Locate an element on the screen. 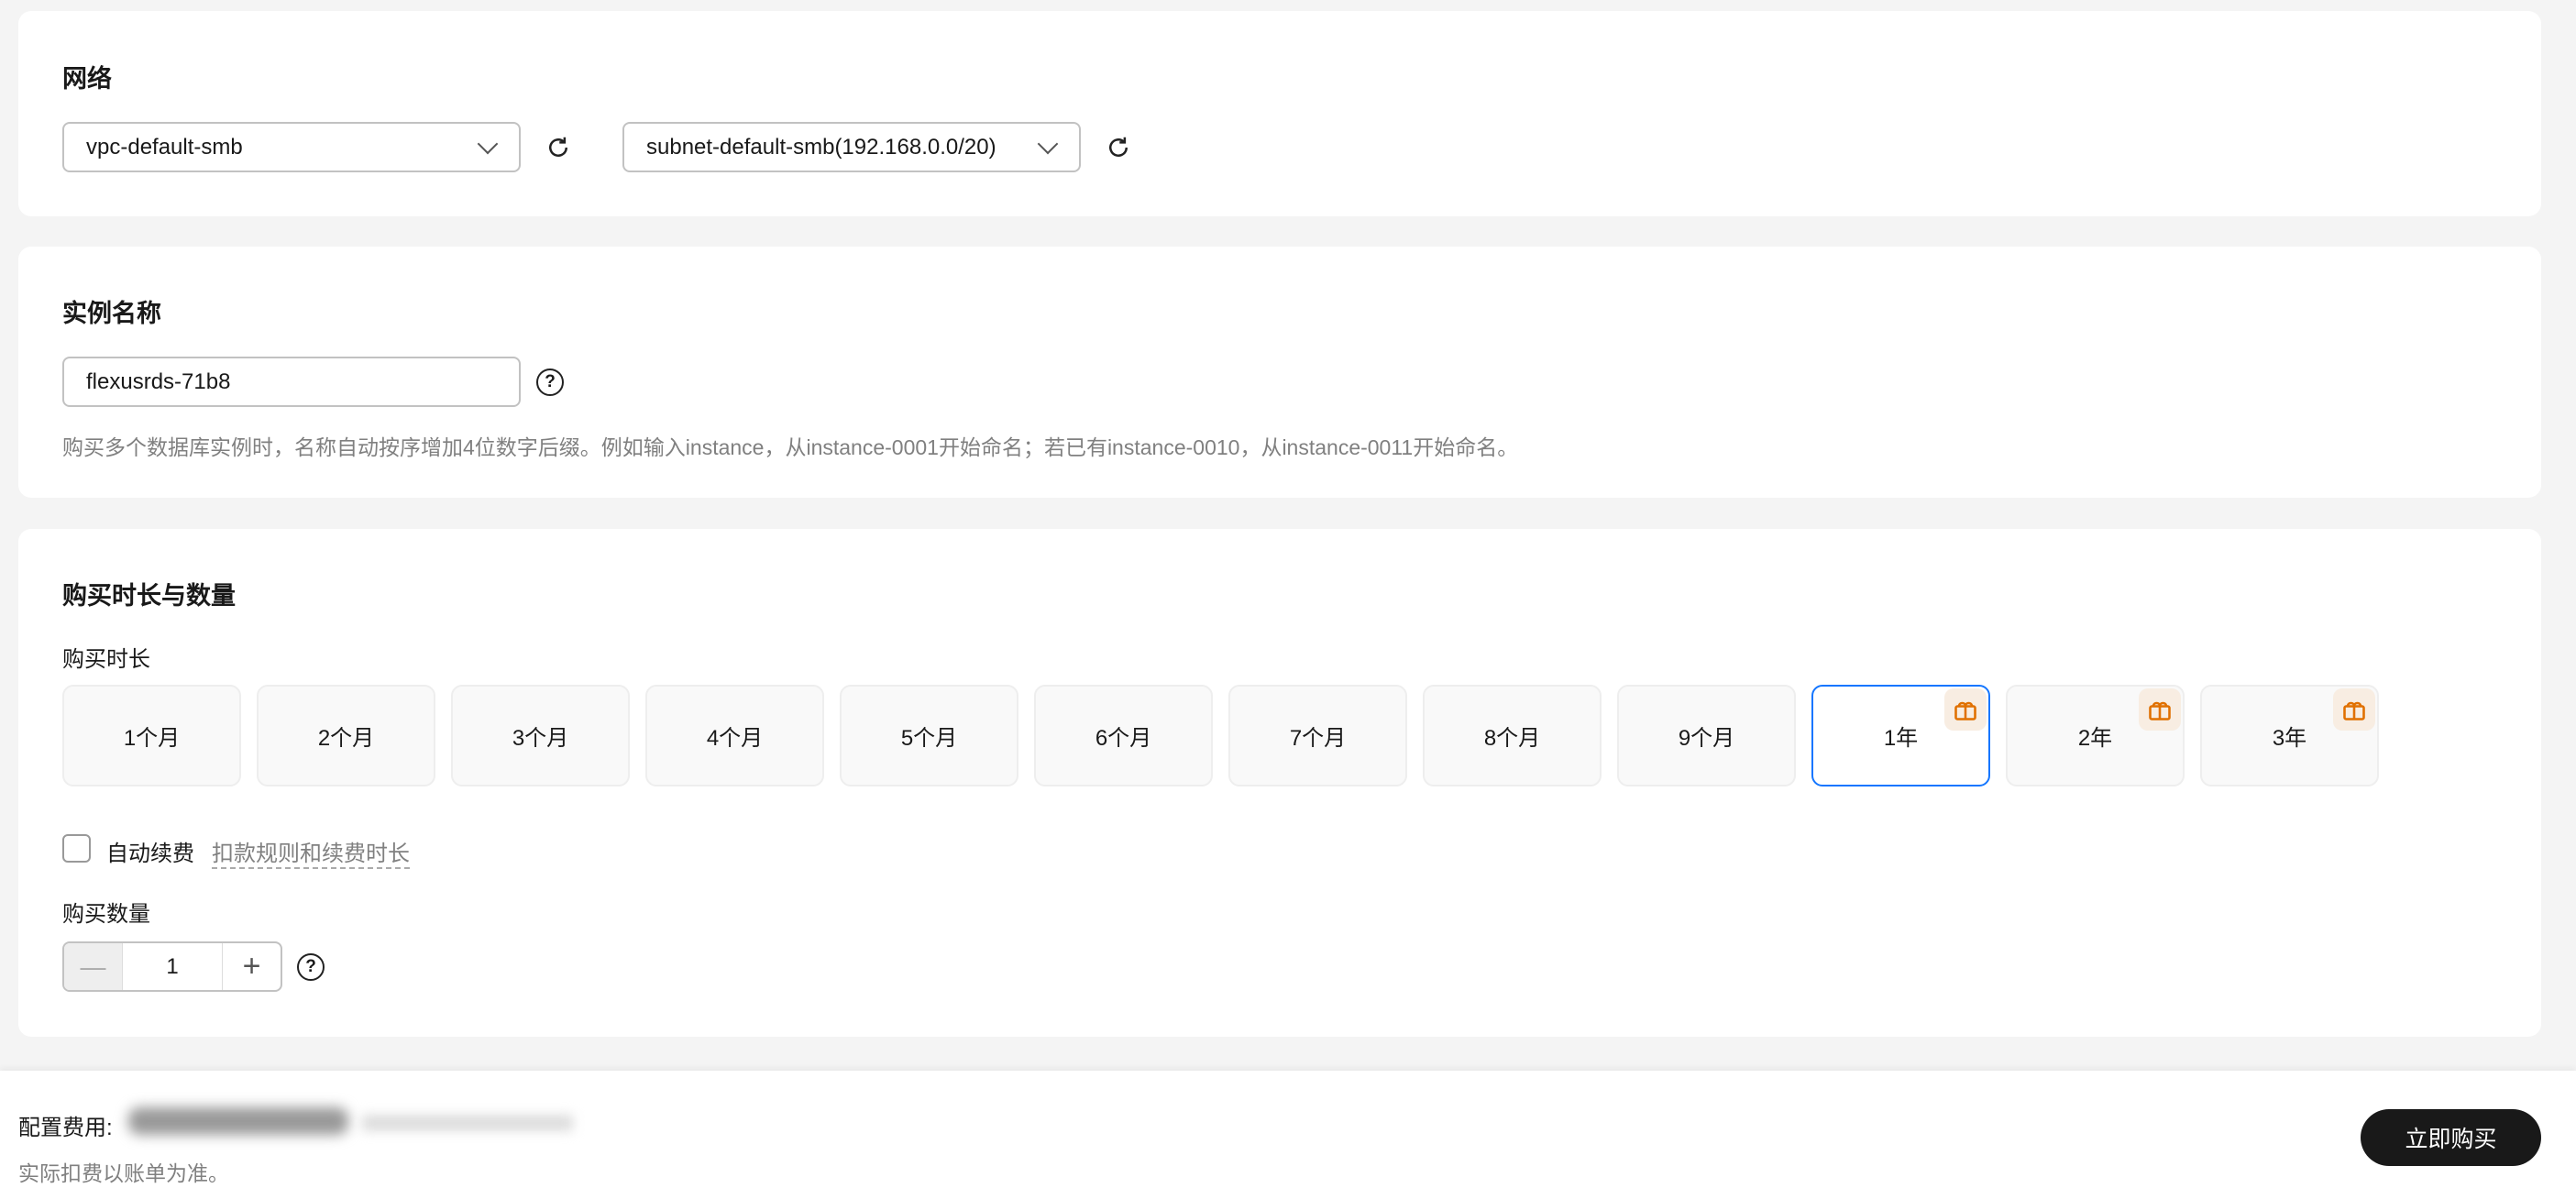 This screenshot has width=2576, height=1199. duration-label: 2个月 is located at coordinates (346, 738).